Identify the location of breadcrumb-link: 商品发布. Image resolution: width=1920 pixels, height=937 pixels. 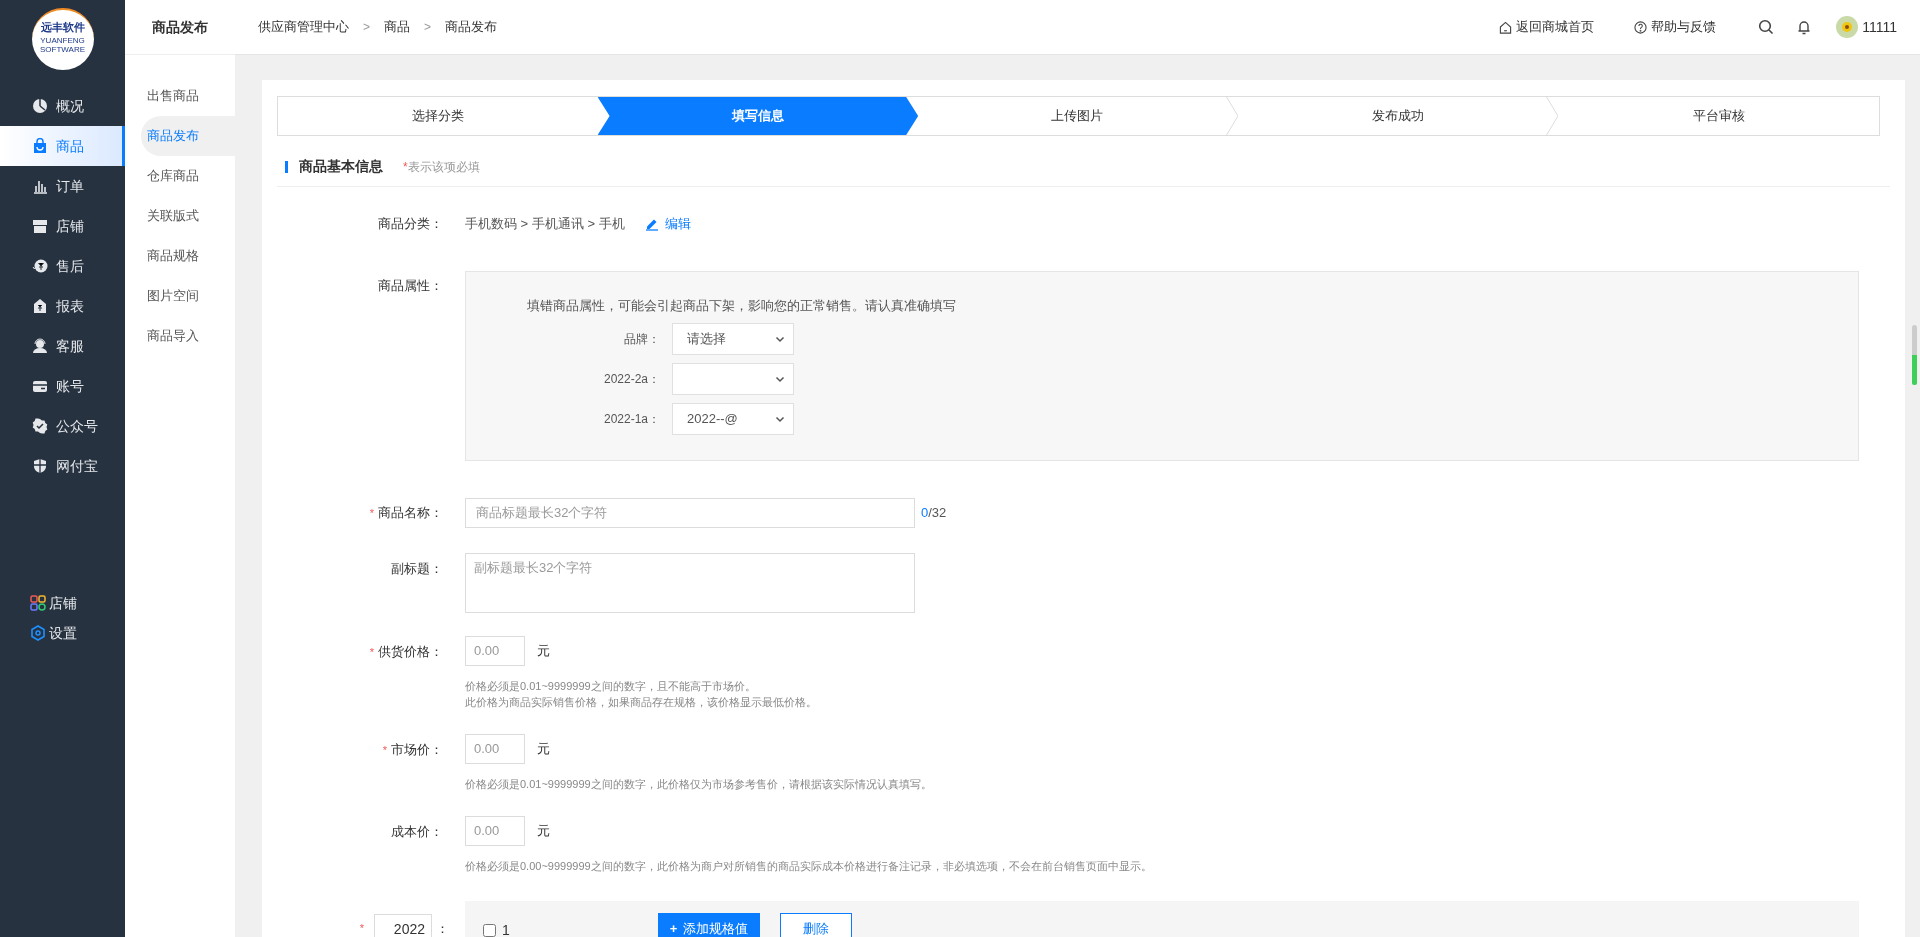
(471, 27).